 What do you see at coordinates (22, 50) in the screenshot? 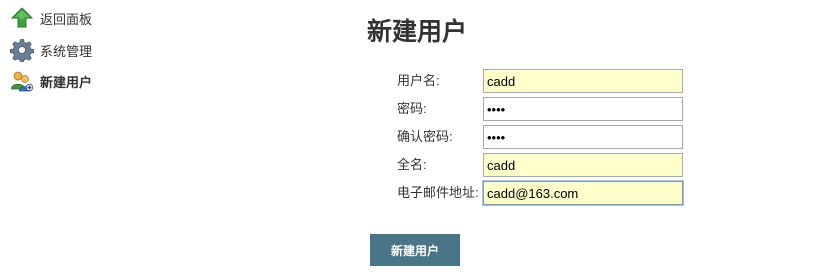
I see `gear-icon` at bounding box center [22, 50].